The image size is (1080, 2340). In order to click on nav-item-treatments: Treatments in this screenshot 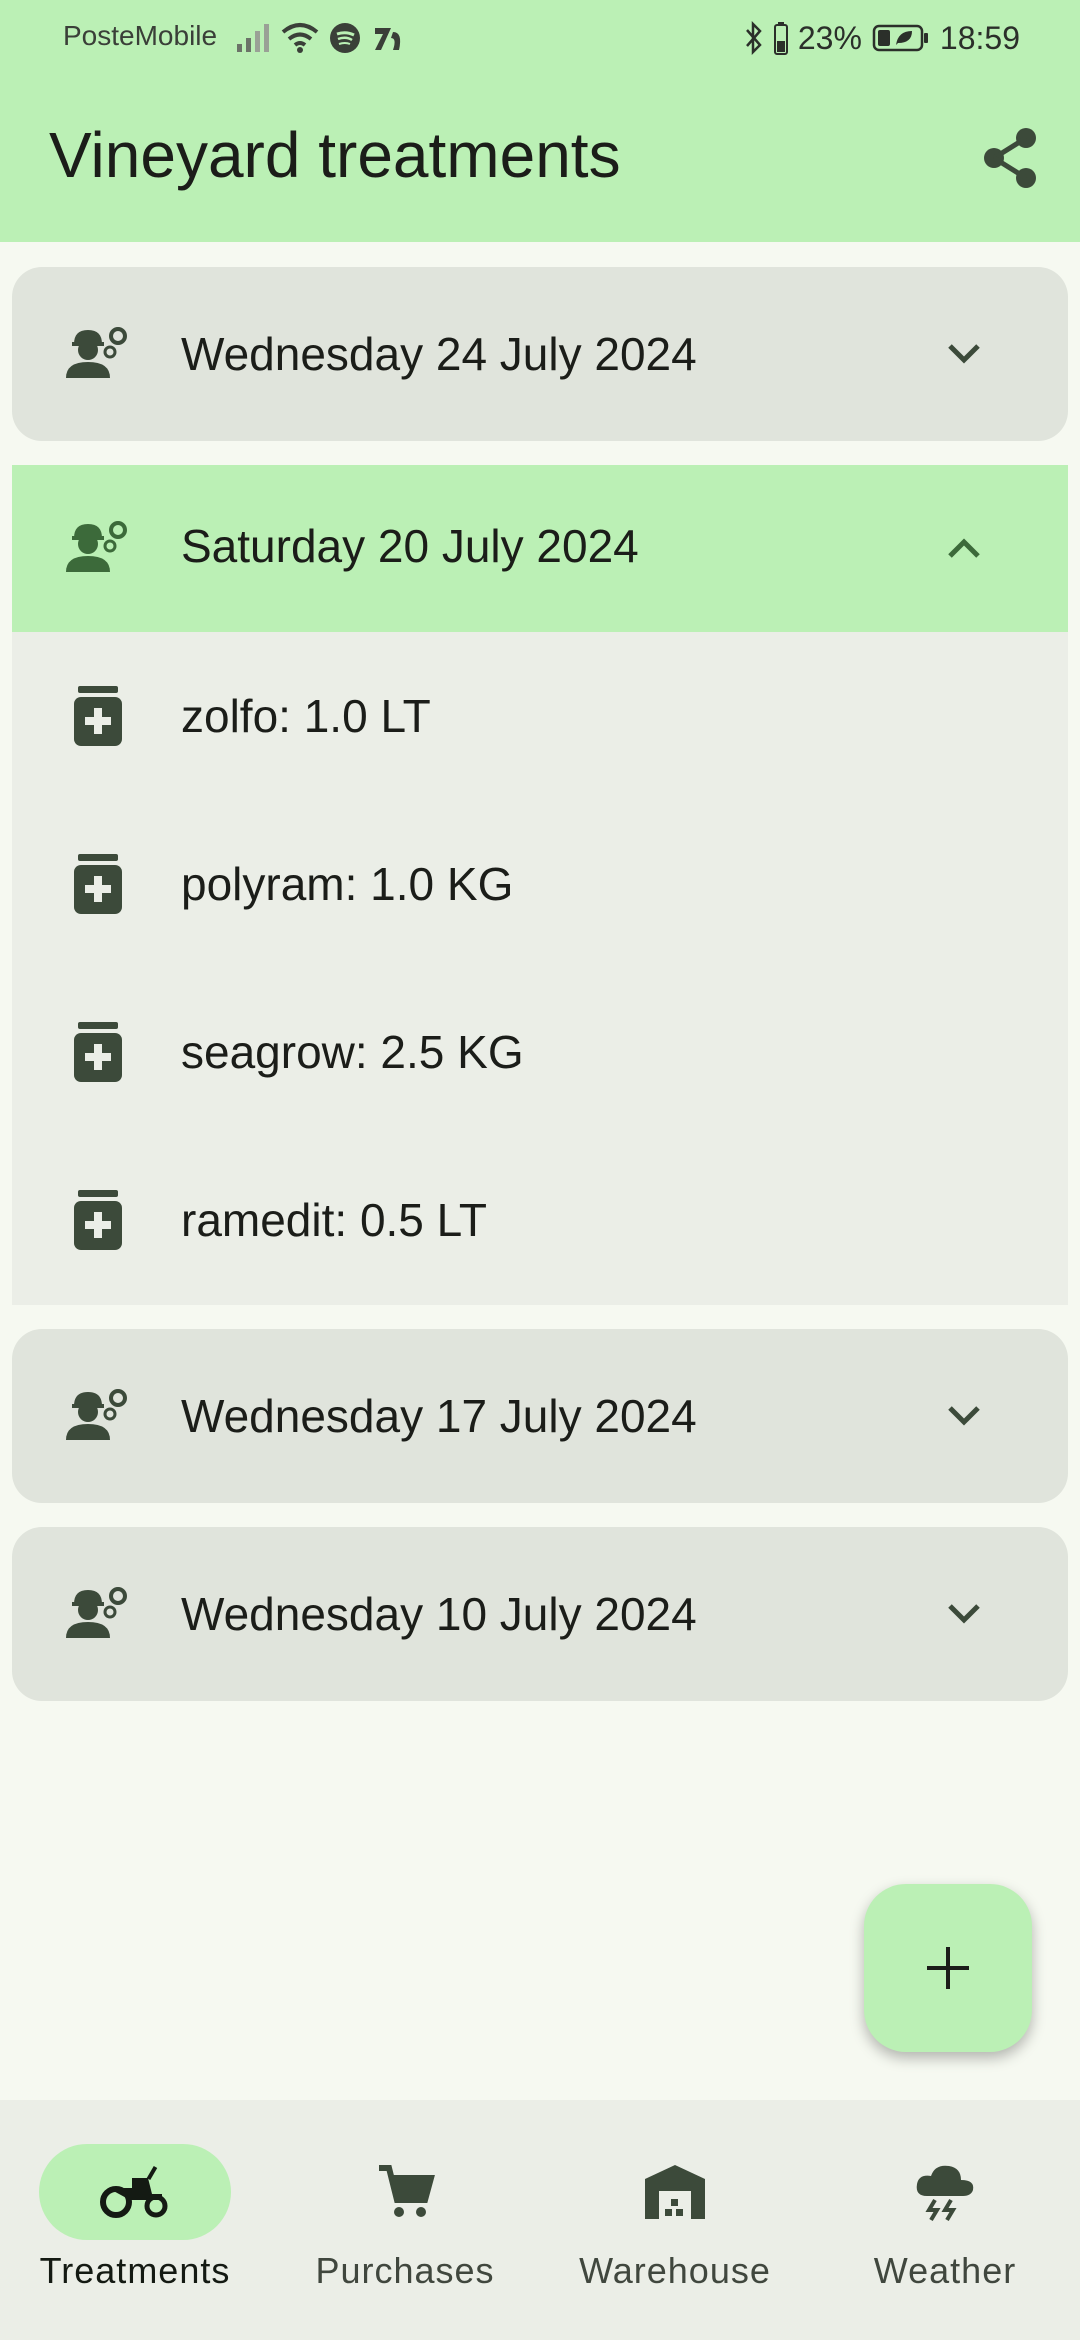, I will do `click(135, 2220)`.